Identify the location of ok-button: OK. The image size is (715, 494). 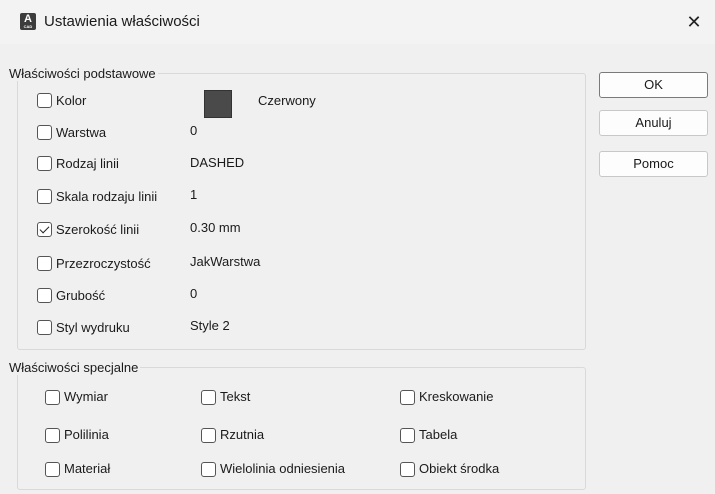
(653, 85).